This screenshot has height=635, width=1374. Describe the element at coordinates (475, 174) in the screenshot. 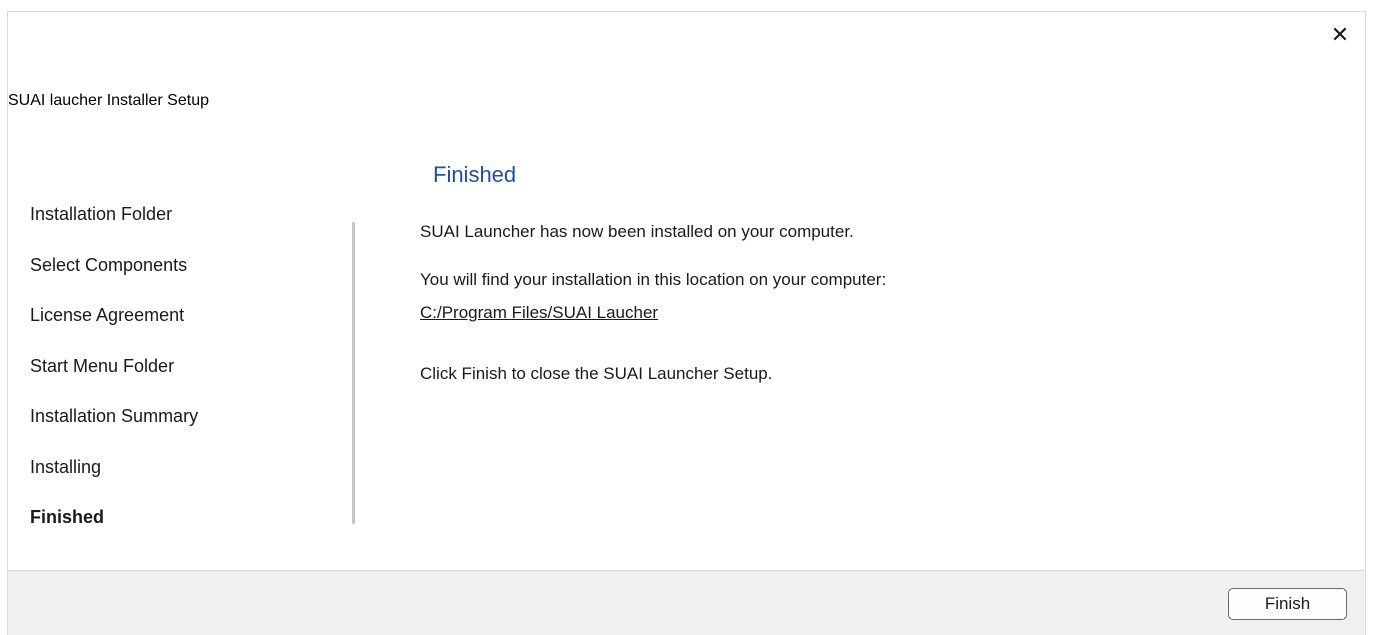

I see `page-title: Finished` at that location.